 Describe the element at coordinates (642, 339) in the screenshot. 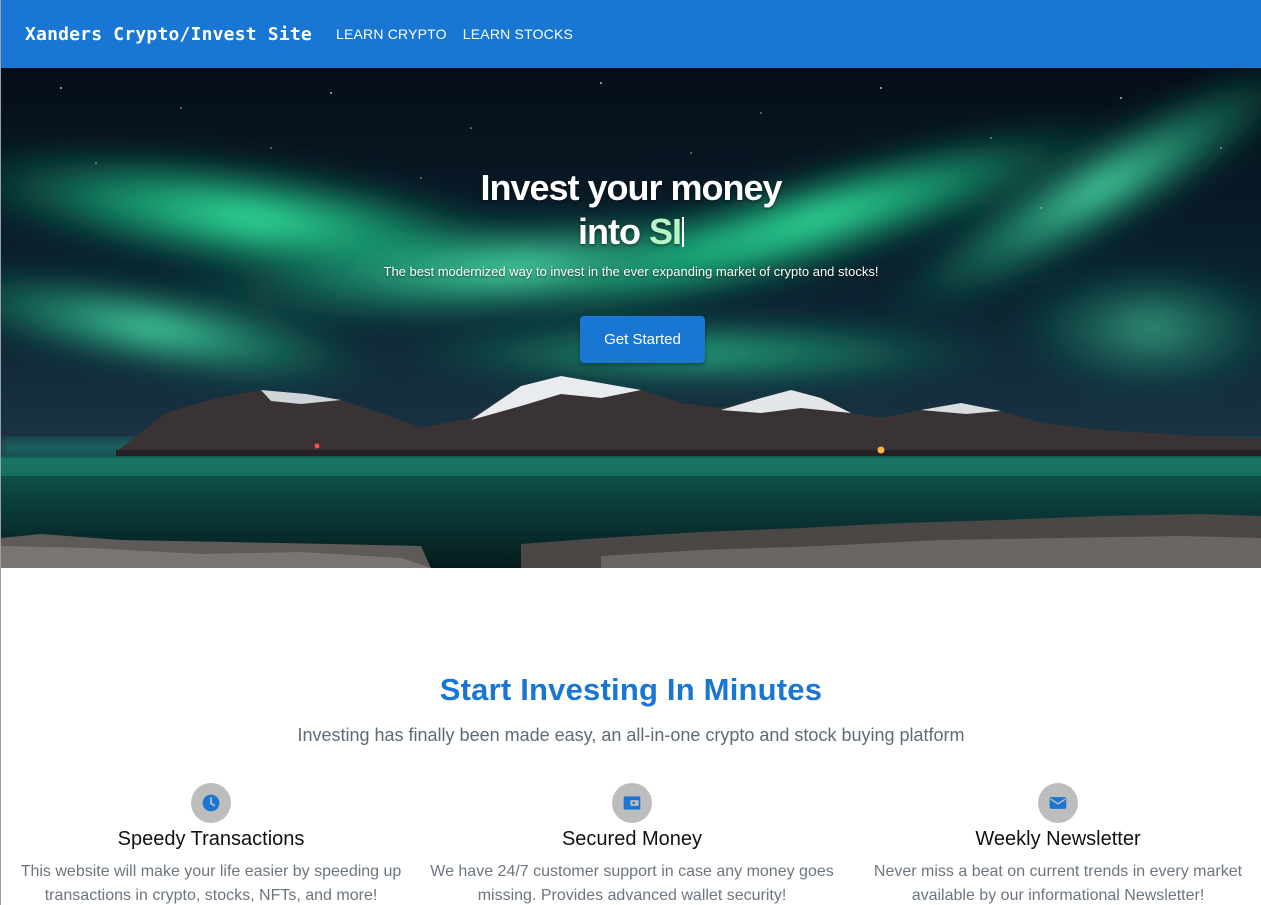

I see `get-started-button: Get Started` at that location.